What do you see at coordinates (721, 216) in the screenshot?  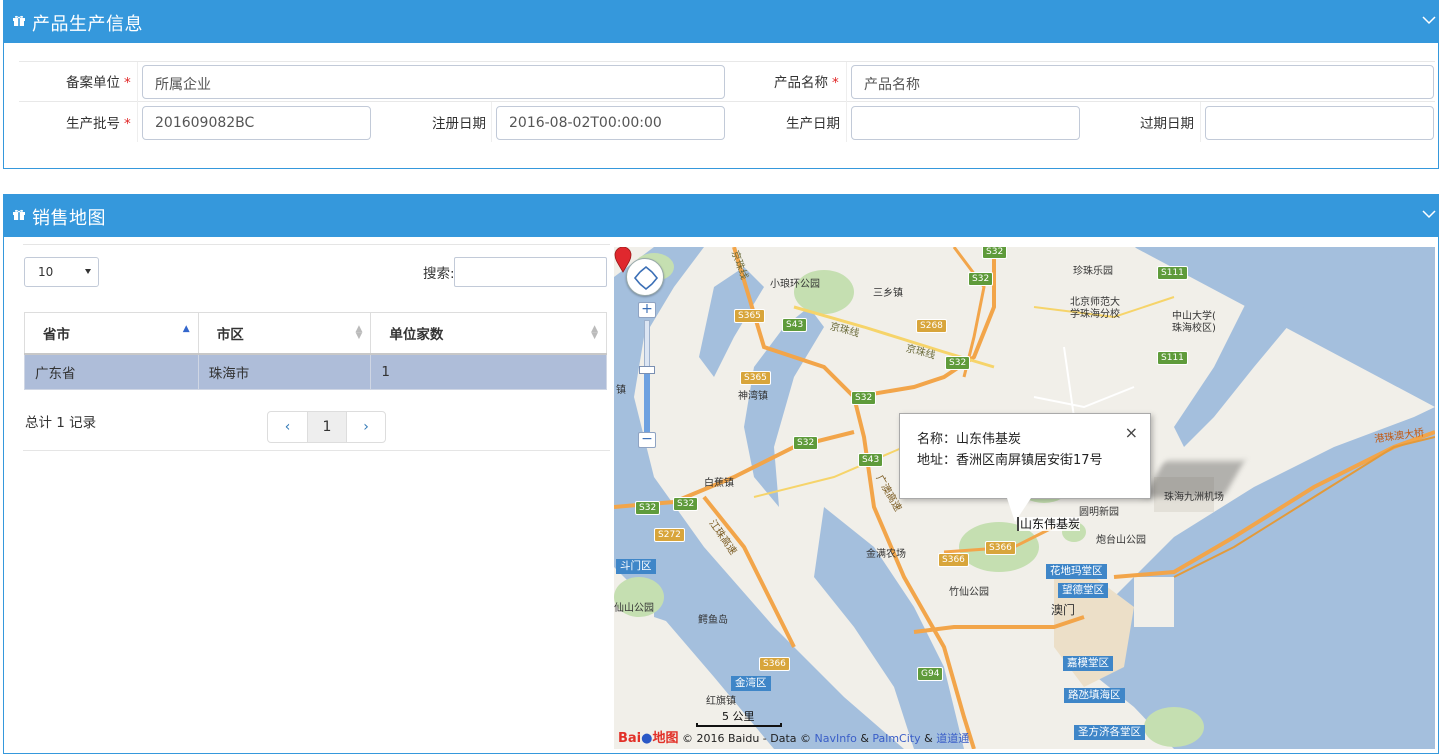 I see `panel-header: 销售地图` at bounding box center [721, 216].